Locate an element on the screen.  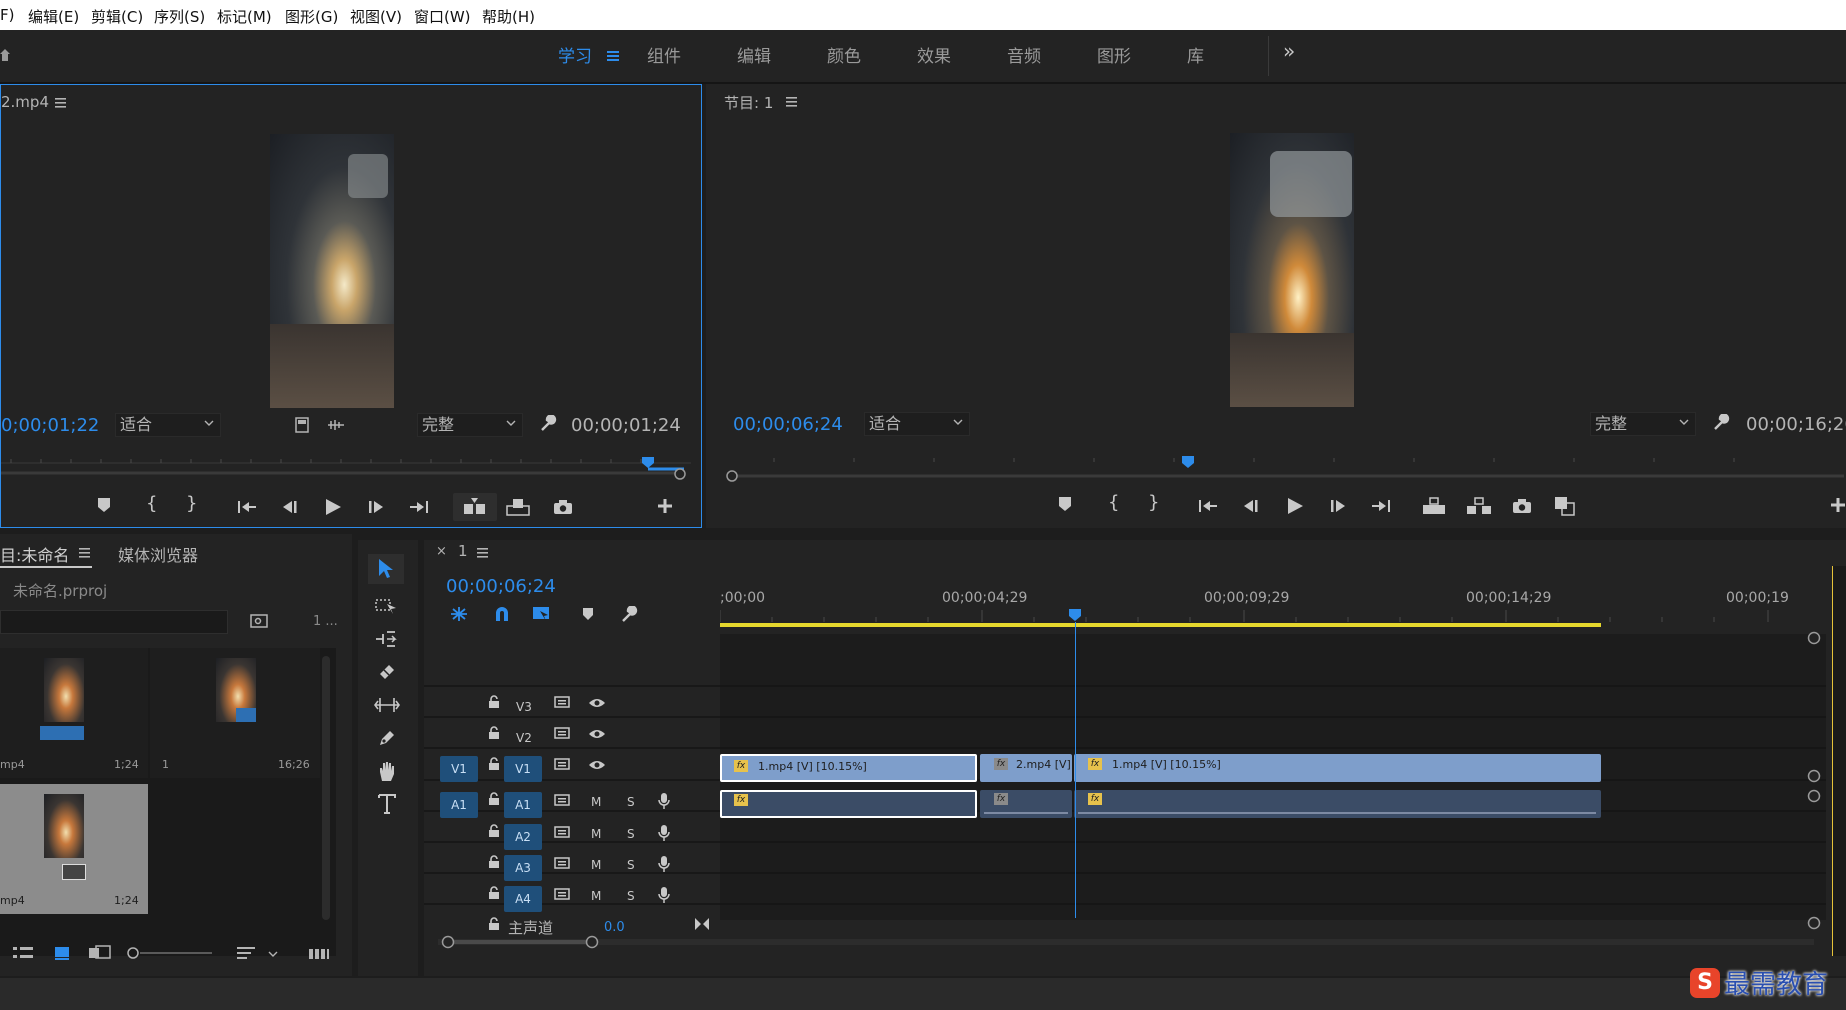
overwrite-icon is located at coordinates (518, 507).